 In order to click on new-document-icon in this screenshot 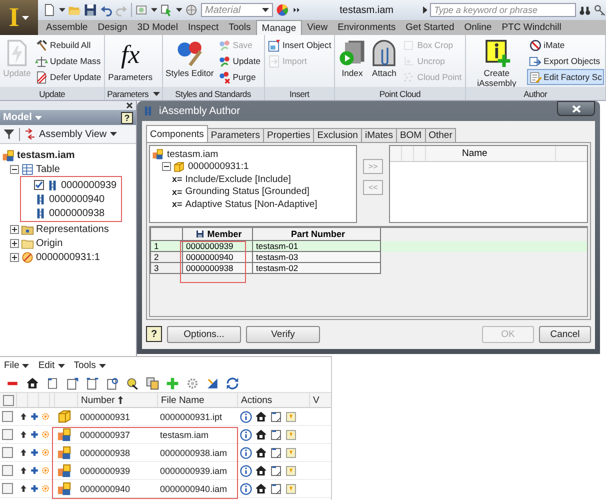, I will do `click(49, 10)`.